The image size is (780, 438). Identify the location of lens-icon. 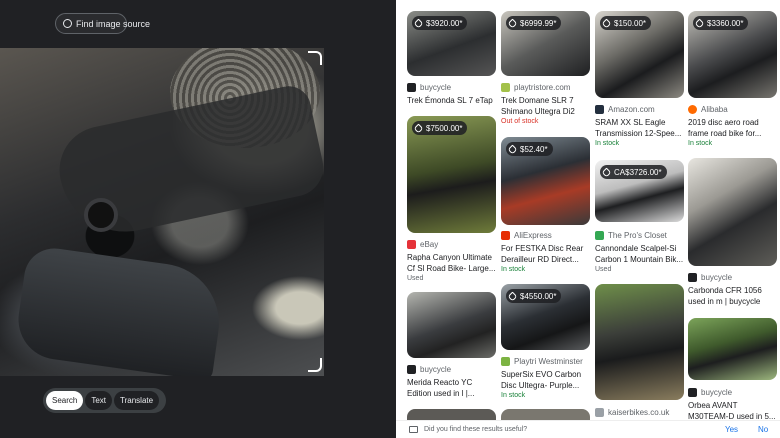
(67, 23).